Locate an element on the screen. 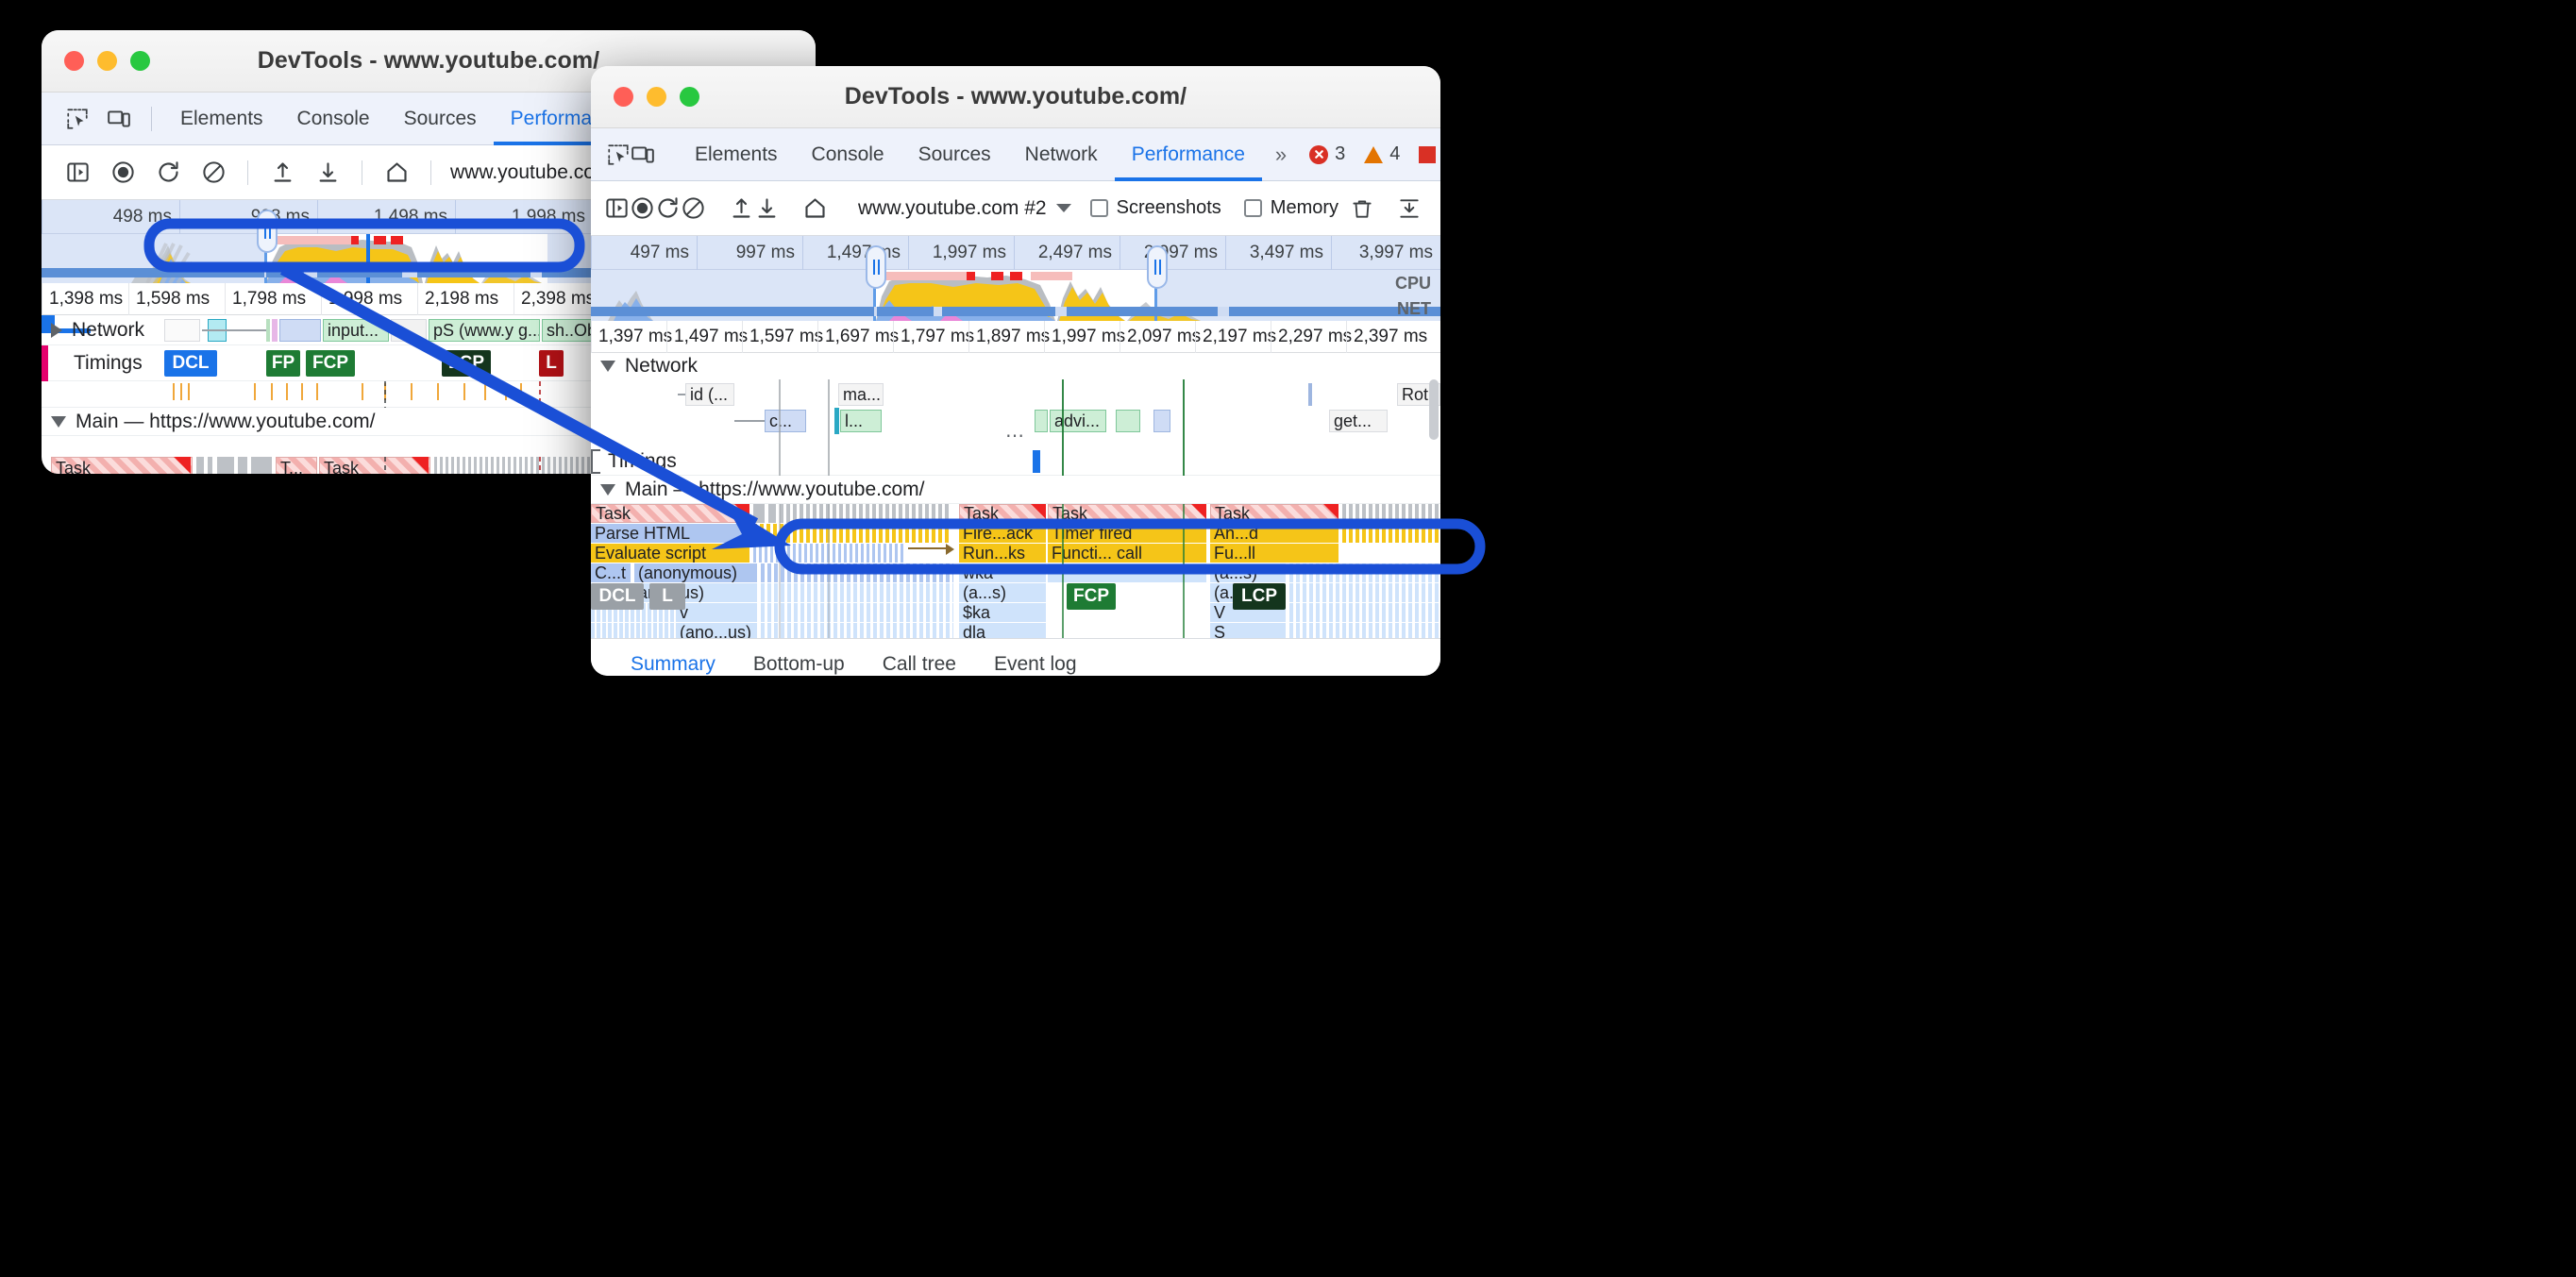  overview-right-resizer is located at coordinates (1158, 267).